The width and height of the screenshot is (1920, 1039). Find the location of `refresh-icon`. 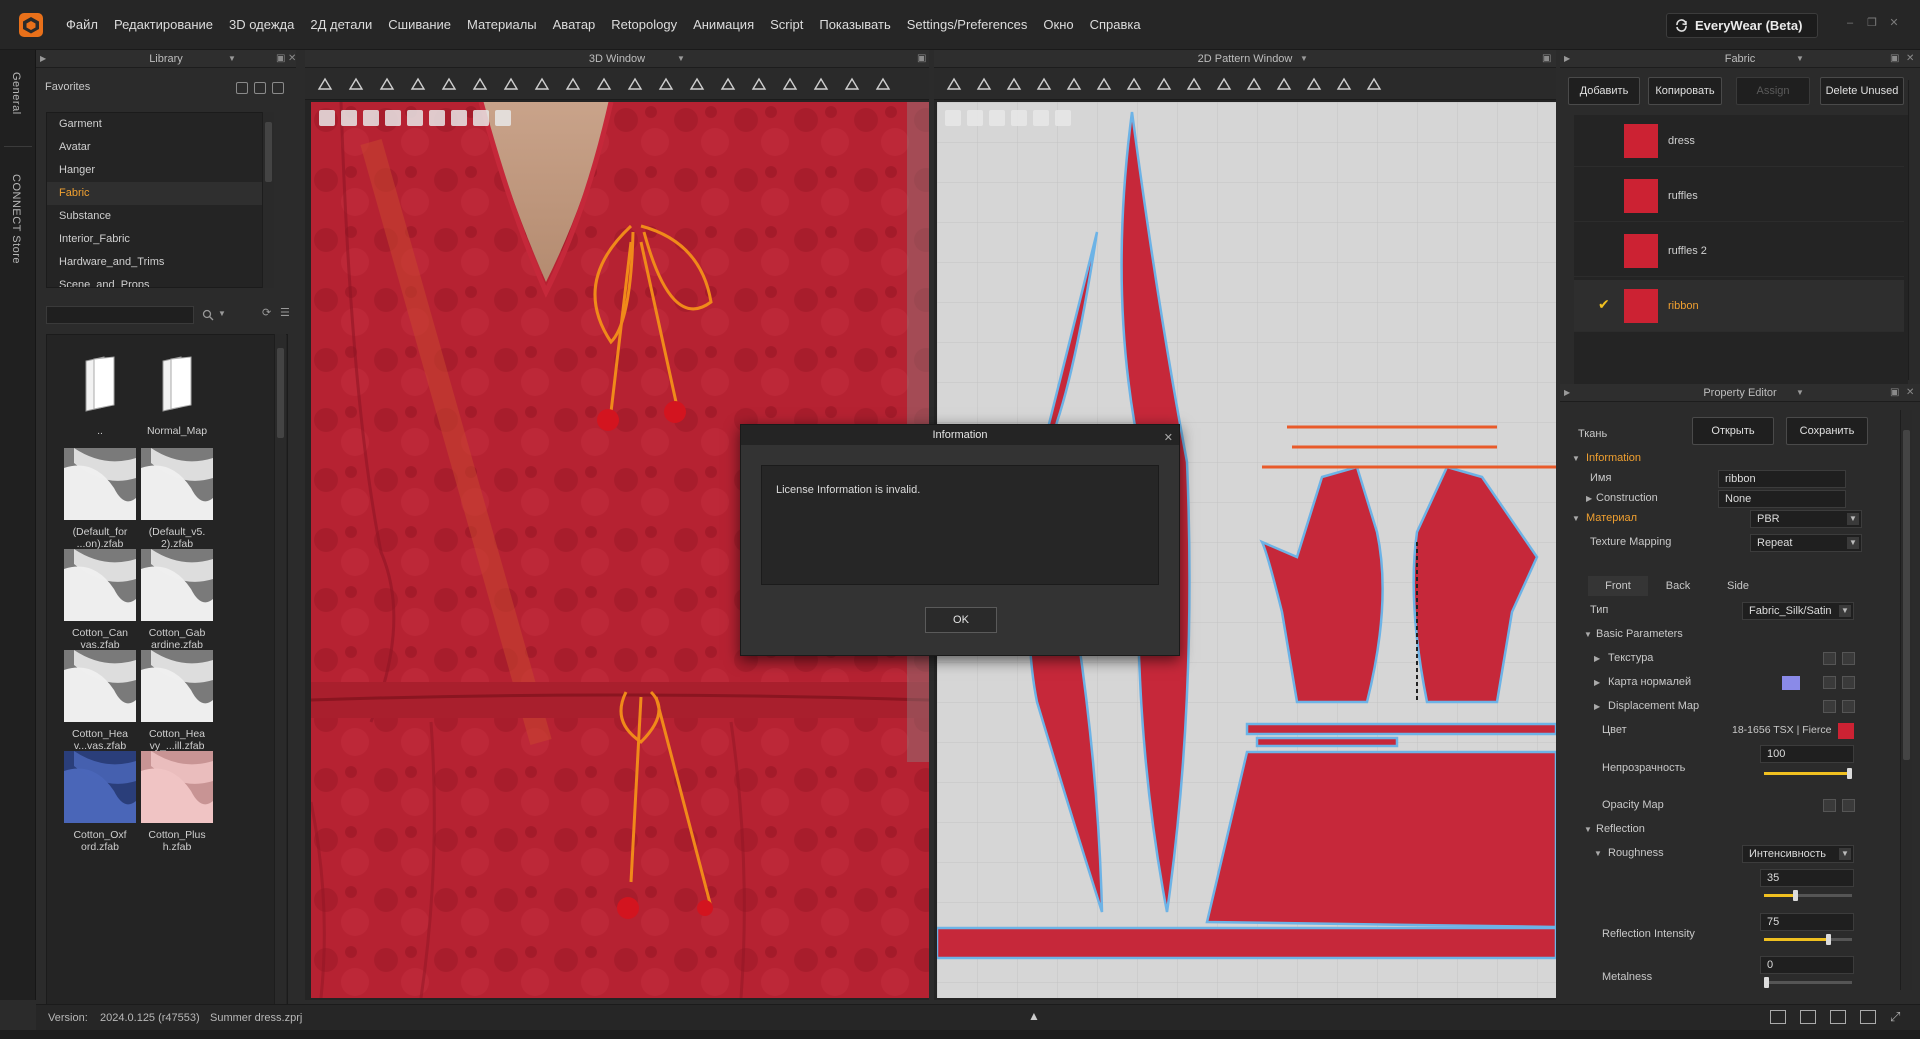

refresh-icon is located at coordinates (278, 88).